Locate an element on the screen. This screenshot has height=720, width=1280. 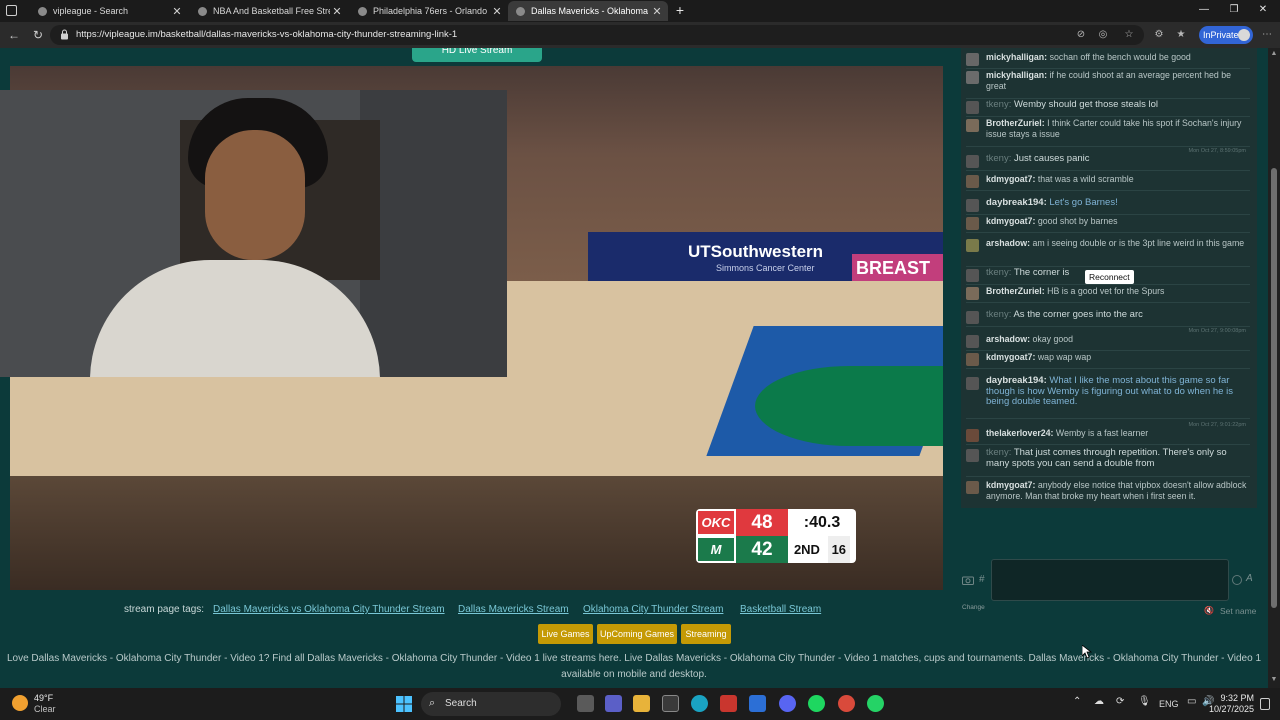
close-window-button: ✕ is located at coordinates (1263, 10).